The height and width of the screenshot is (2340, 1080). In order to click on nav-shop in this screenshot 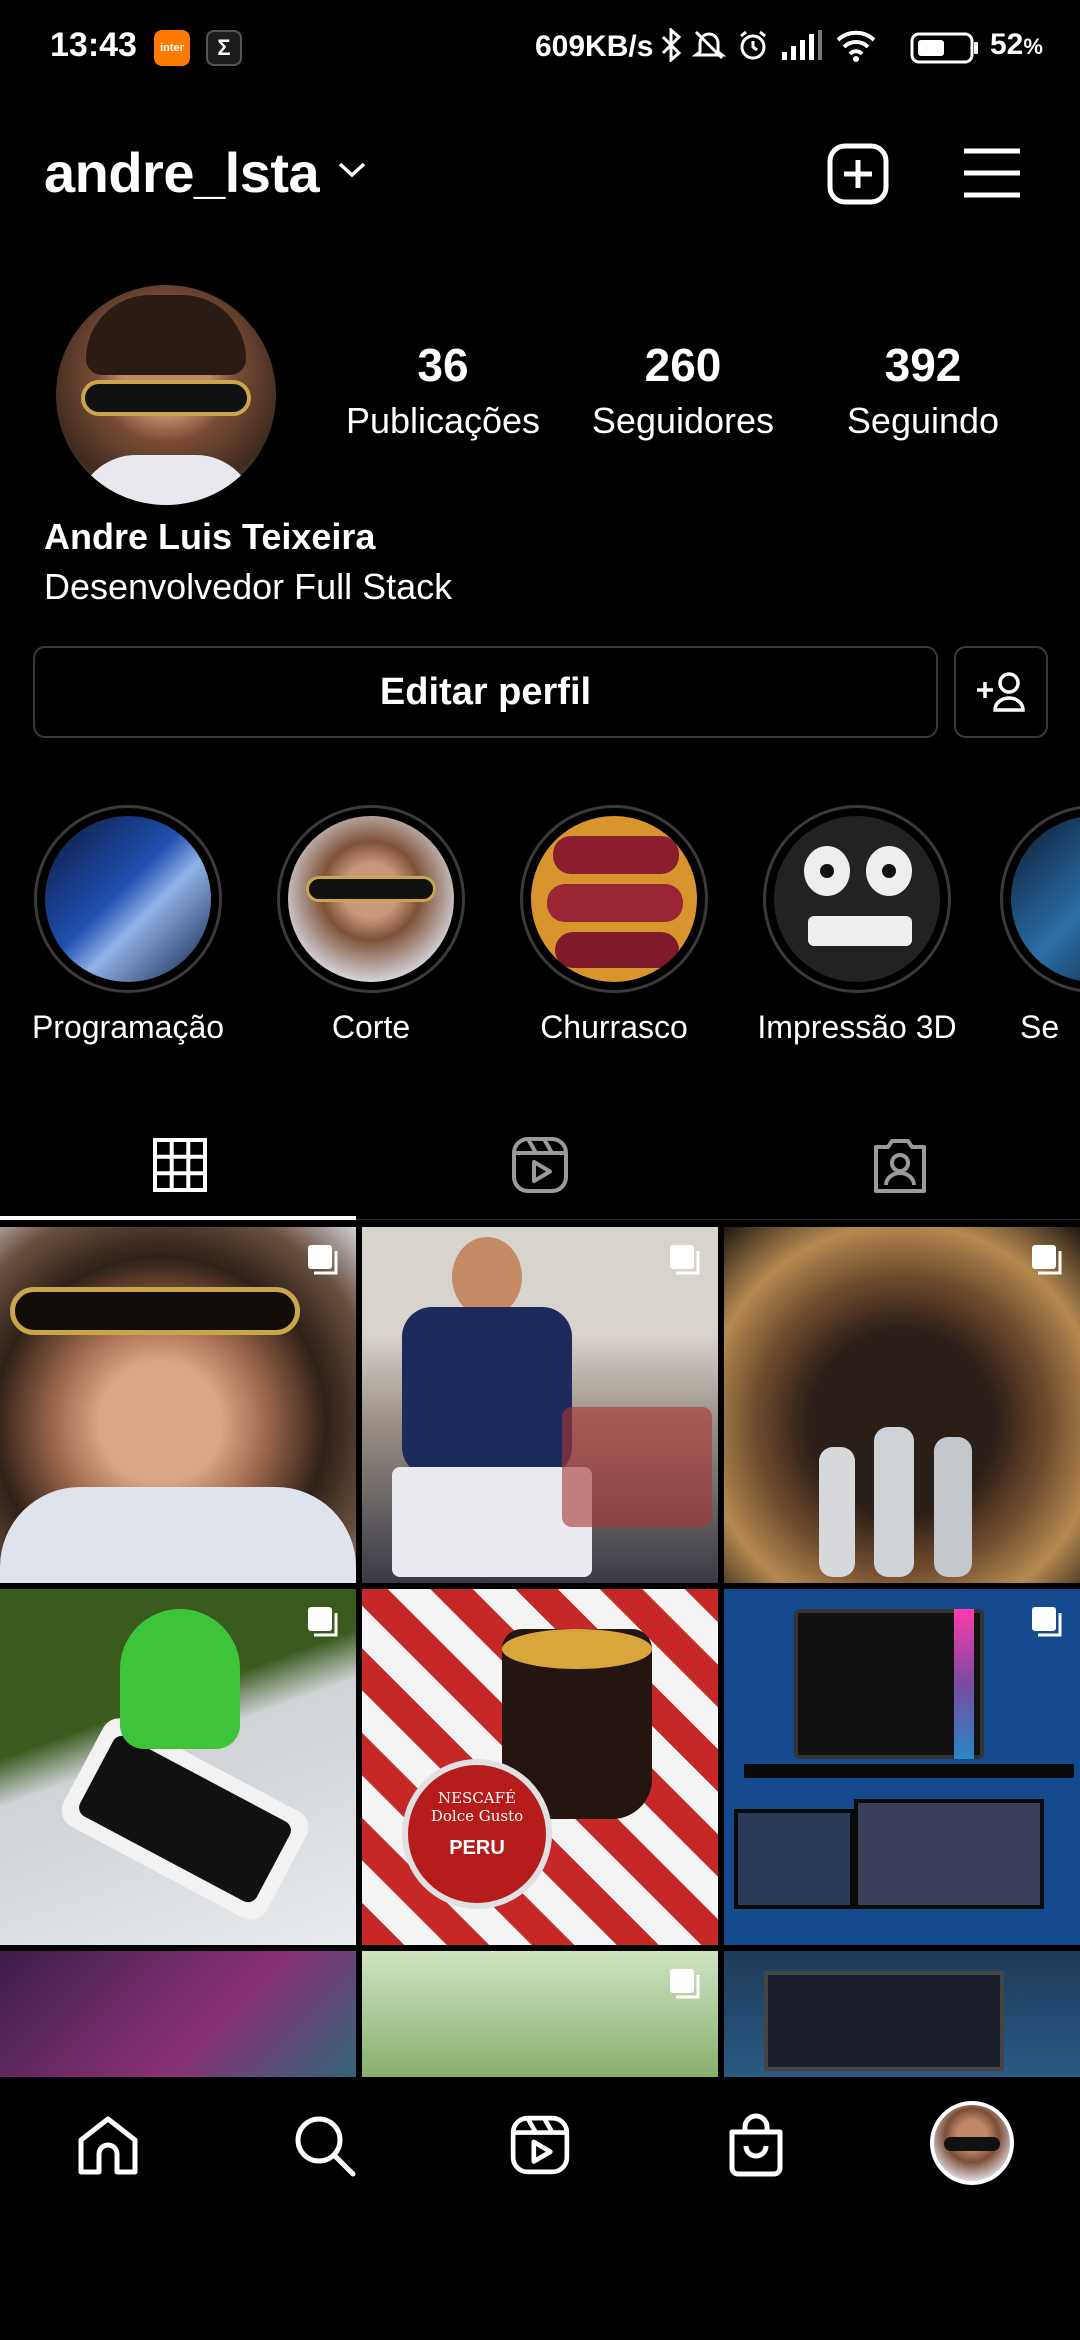, I will do `click(756, 2145)`.